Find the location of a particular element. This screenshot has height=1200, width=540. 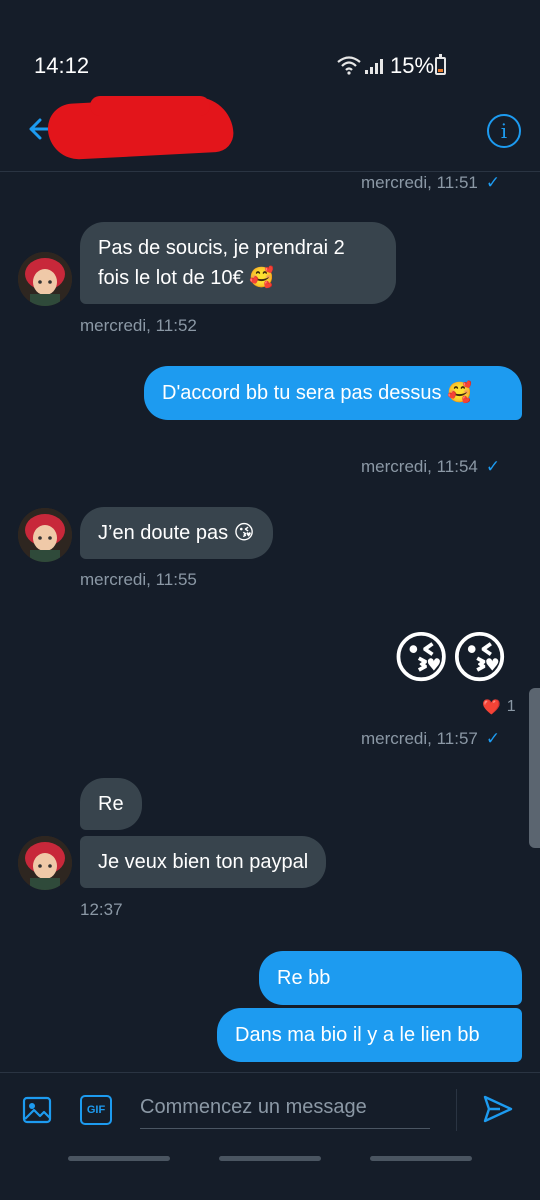

battery-icon is located at coordinates (440, 64).